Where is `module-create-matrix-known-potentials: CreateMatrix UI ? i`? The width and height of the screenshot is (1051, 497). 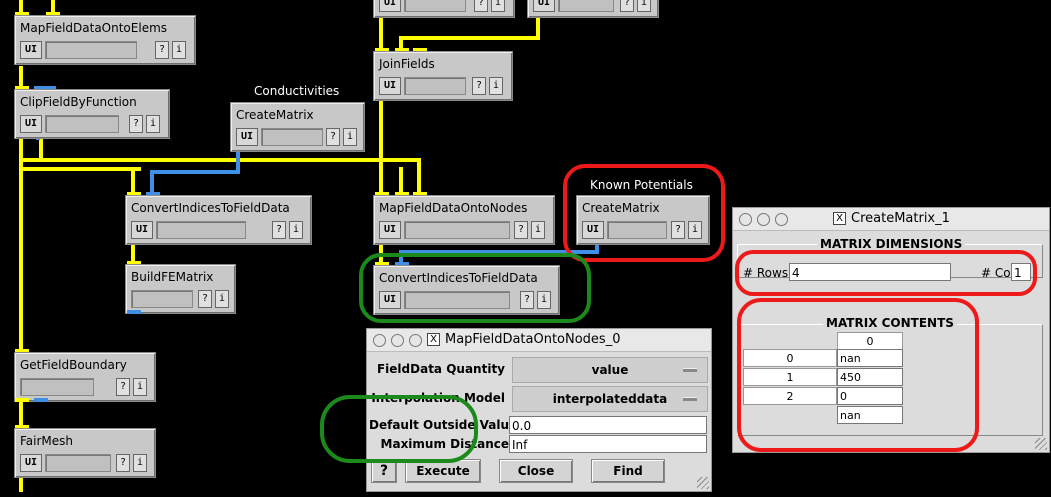
module-create-matrix-known-potentials: CreateMatrix UI ? i is located at coordinates (643, 220).